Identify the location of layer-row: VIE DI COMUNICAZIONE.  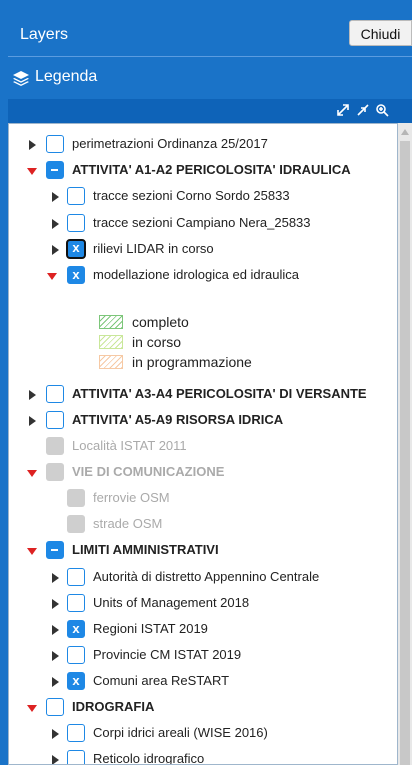
(203, 473).